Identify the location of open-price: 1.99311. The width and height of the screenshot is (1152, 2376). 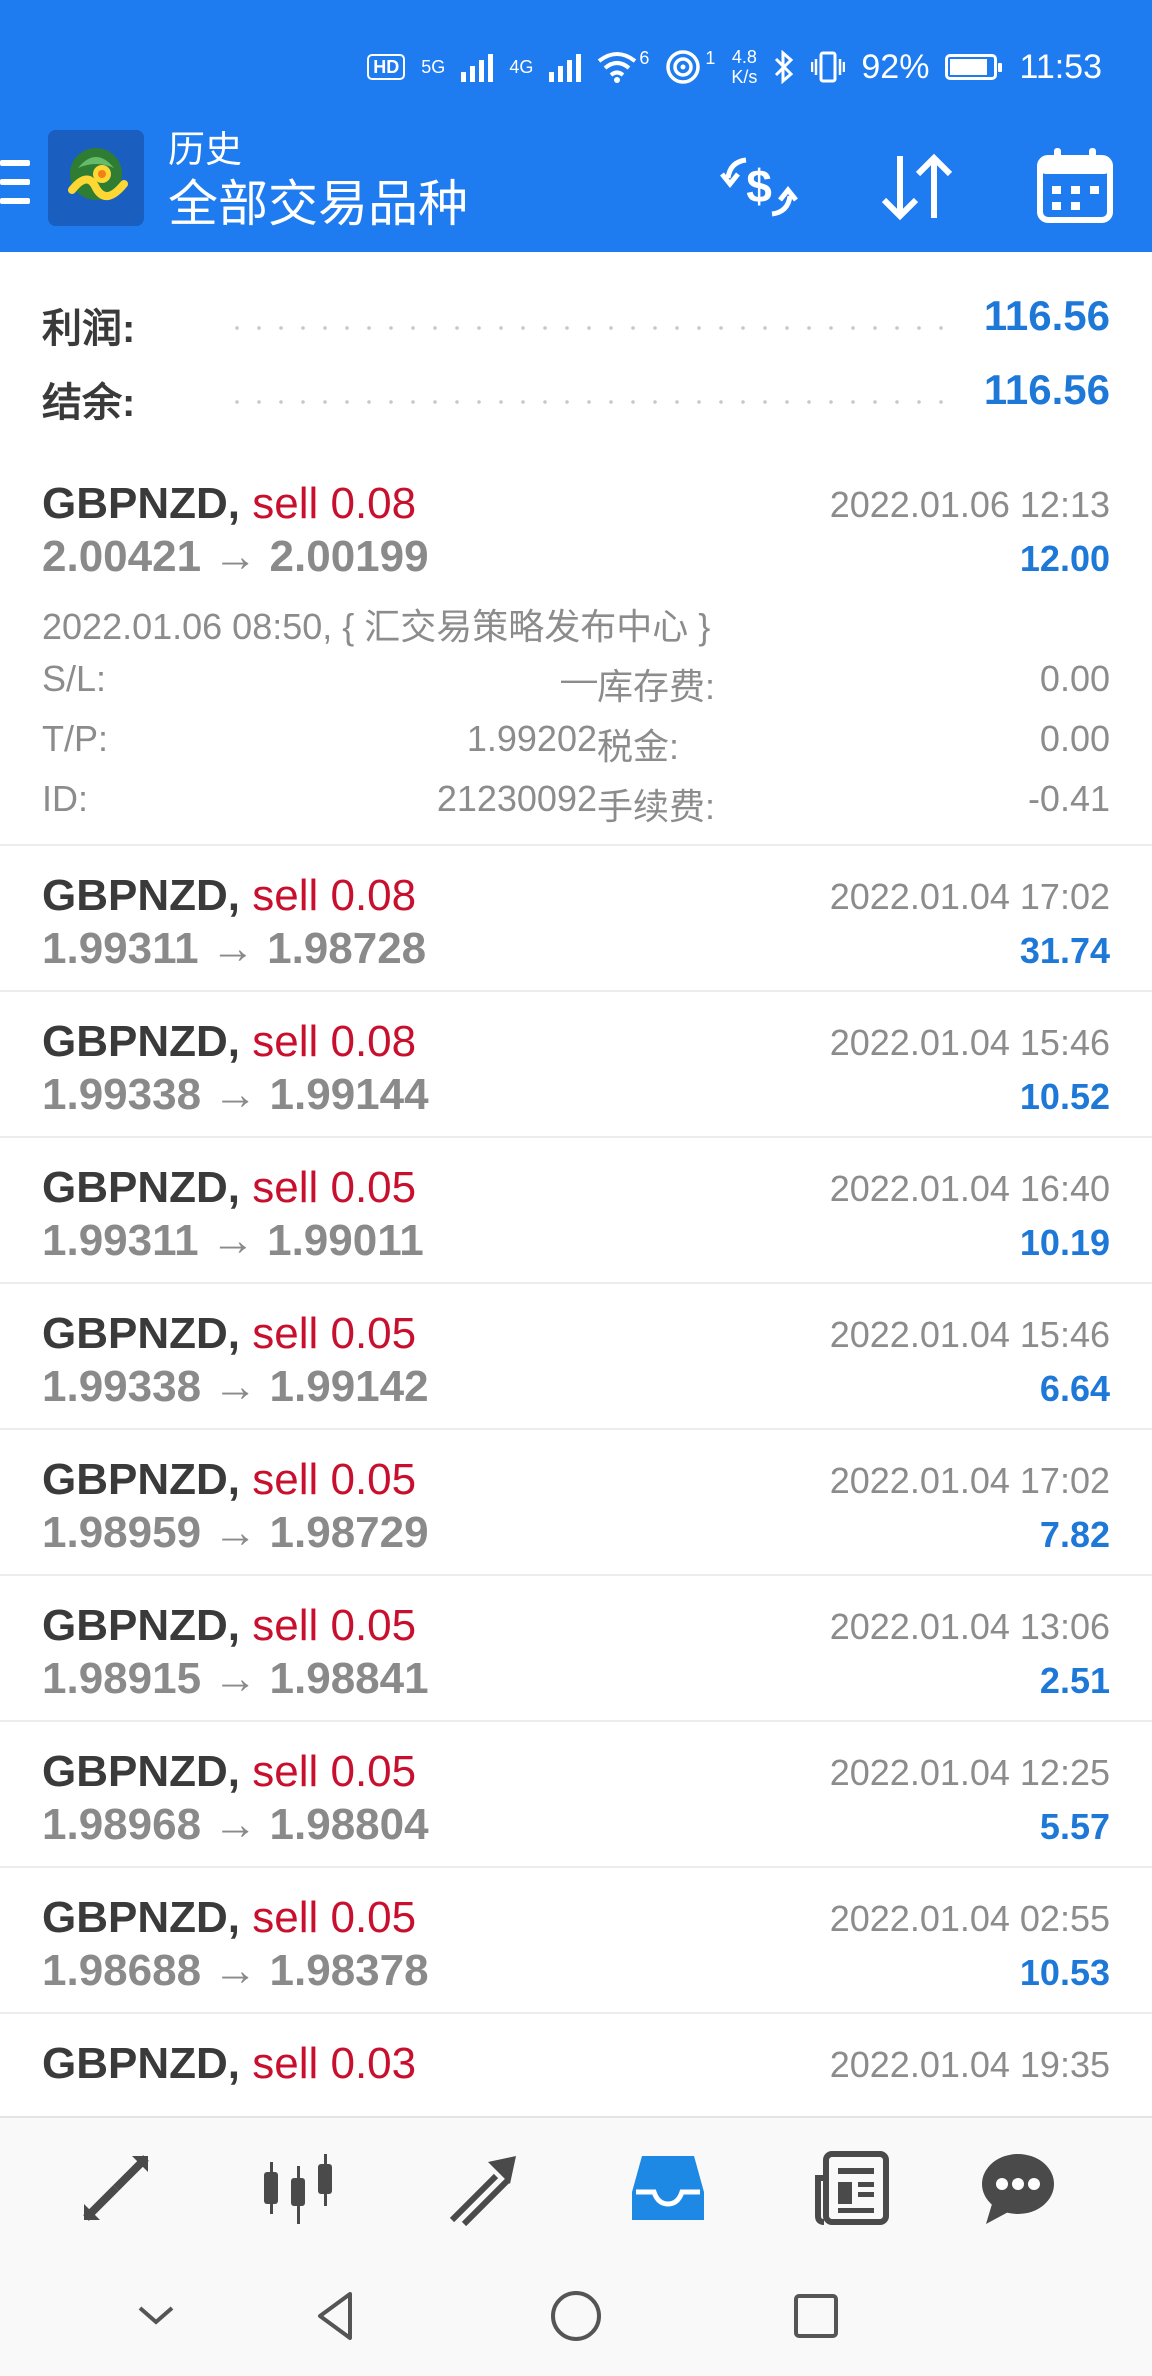
(120, 1240).